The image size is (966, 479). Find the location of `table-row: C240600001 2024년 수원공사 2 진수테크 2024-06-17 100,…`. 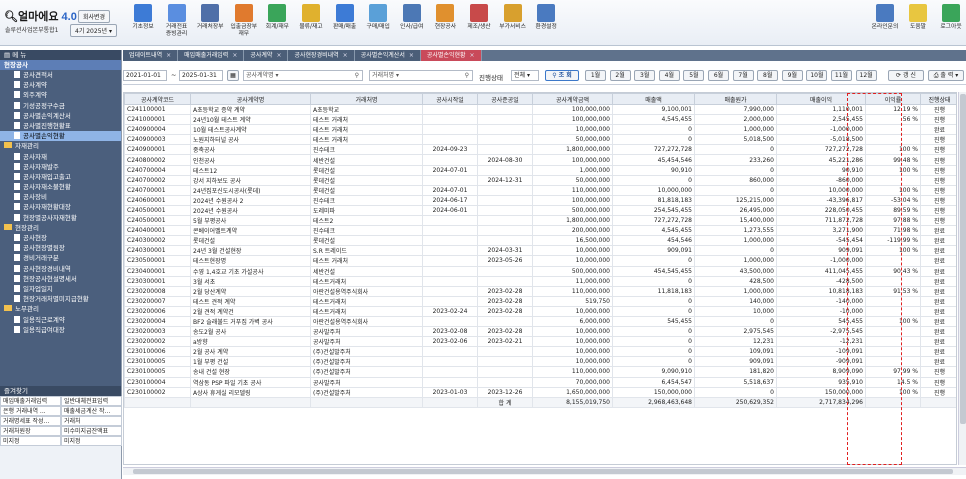

table-row: C240600001 2024년 수원공사 2 진수테크 2024-06-17 100,… is located at coordinates (540, 200).